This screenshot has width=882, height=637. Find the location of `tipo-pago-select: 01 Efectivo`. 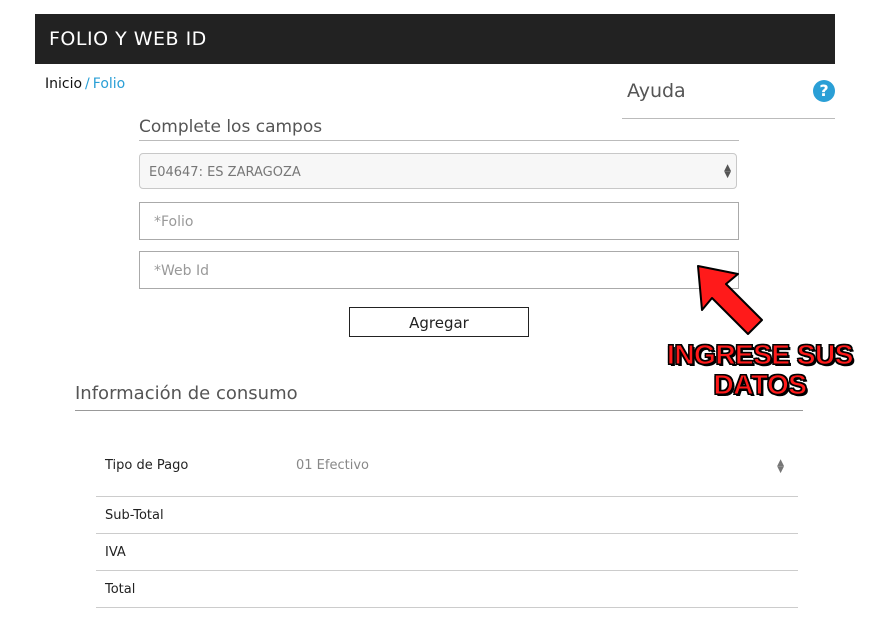

tipo-pago-select: 01 Efectivo is located at coordinates (332, 465).